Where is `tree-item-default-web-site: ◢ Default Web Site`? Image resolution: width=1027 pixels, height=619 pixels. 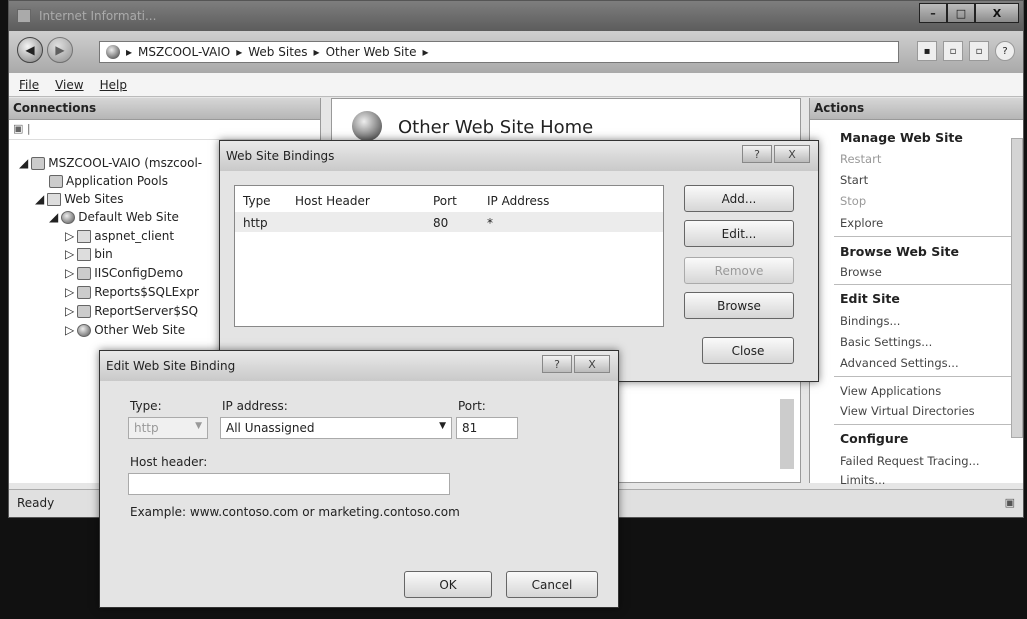
tree-item-default-web-site: ◢ Default Web Site is located at coordinates (114, 217).